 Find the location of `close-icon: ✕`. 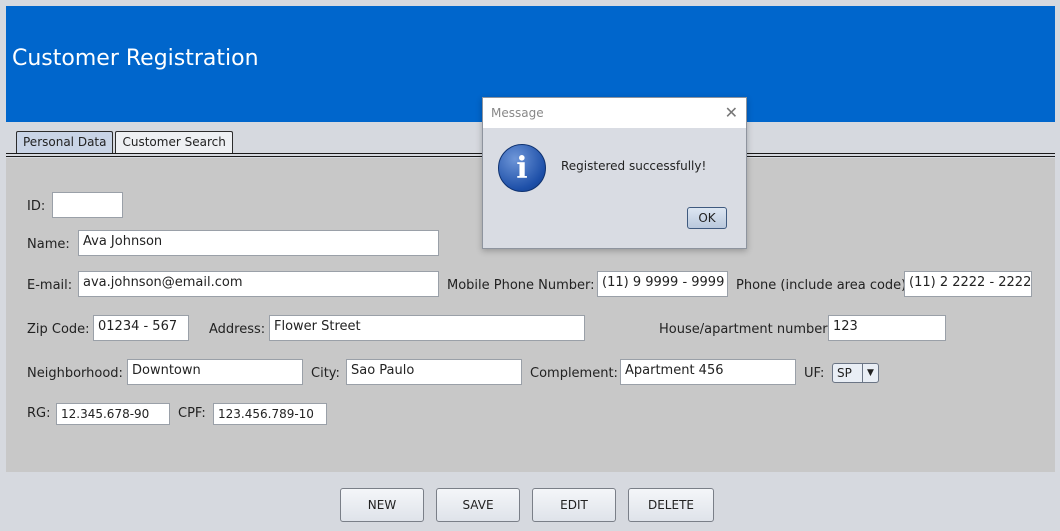

close-icon: ✕ is located at coordinates (731, 112).